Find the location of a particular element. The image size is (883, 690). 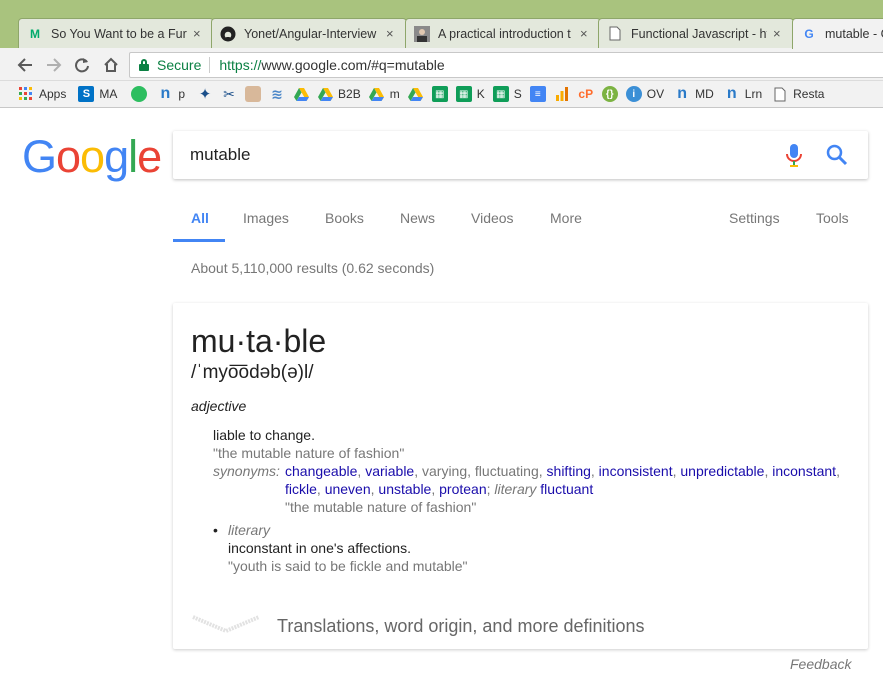

synonym-link: fluctuant is located at coordinates (566, 489).